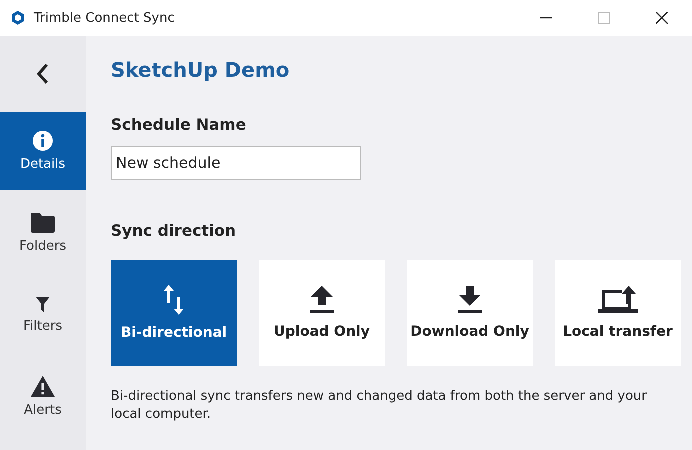 The image size is (692, 450). I want to click on sidebar-item: Folders, so click(43, 233).